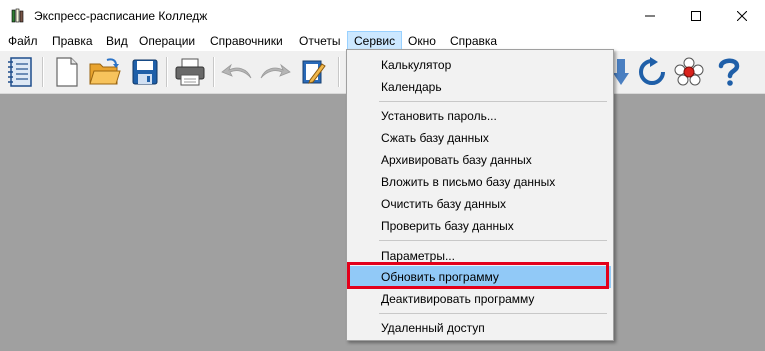 This screenshot has height=351, width=765. What do you see at coordinates (422, 41) in the screenshot?
I see `menu-window: Окно` at bounding box center [422, 41].